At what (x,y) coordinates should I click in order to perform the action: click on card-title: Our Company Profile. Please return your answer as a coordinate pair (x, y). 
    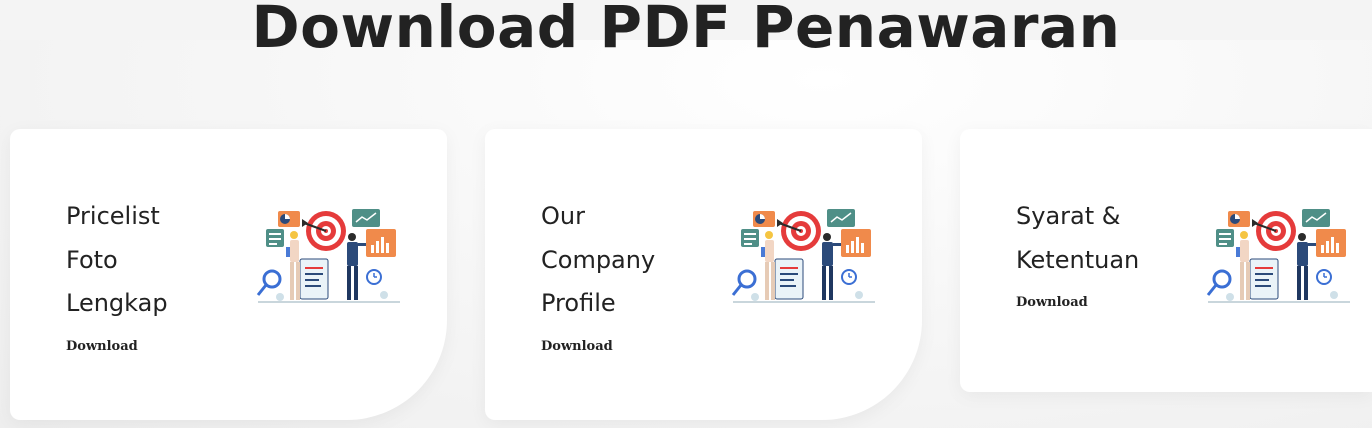
    Looking at the image, I should click on (616, 260).